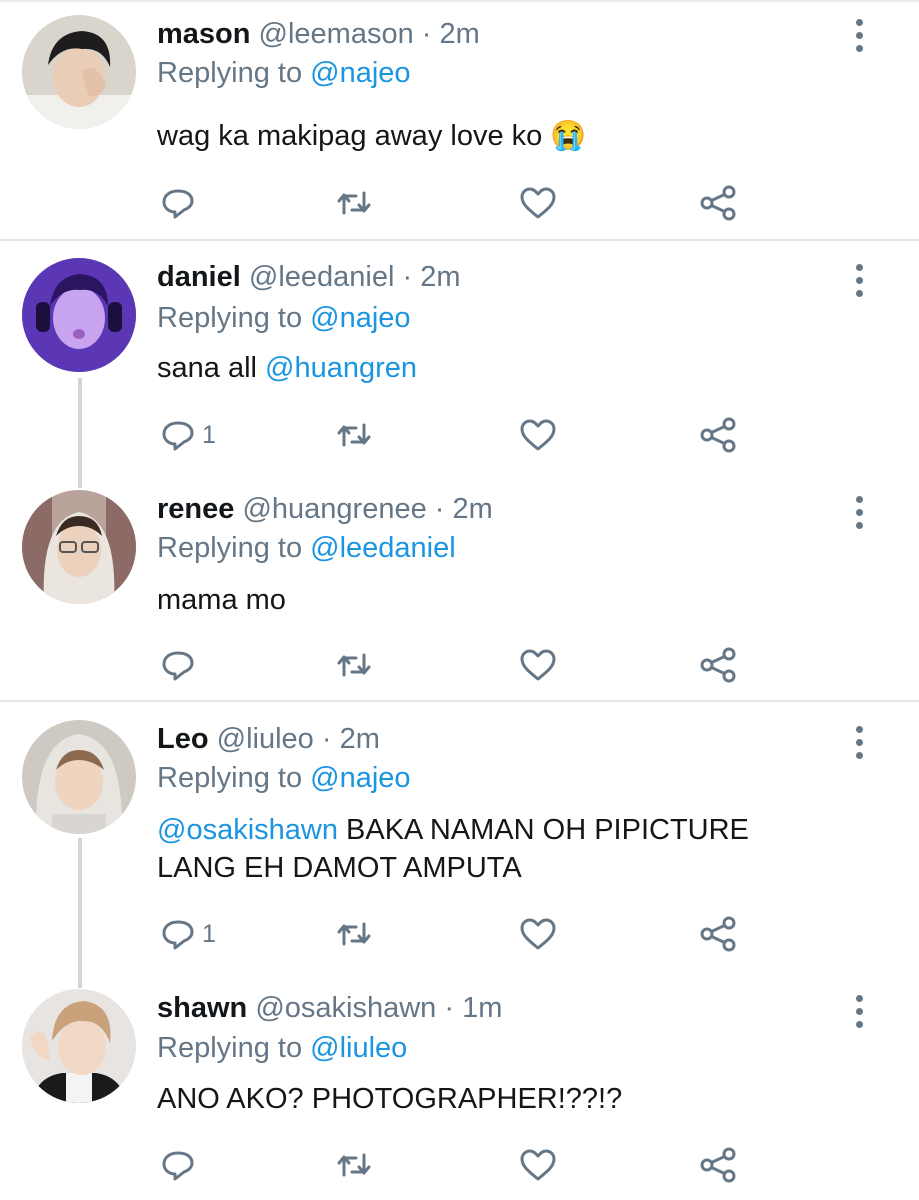  What do you see at coordinates (482, 1008) in the screenshot?
I see `timestamp: 1m` at bounding box center [482, 1008].